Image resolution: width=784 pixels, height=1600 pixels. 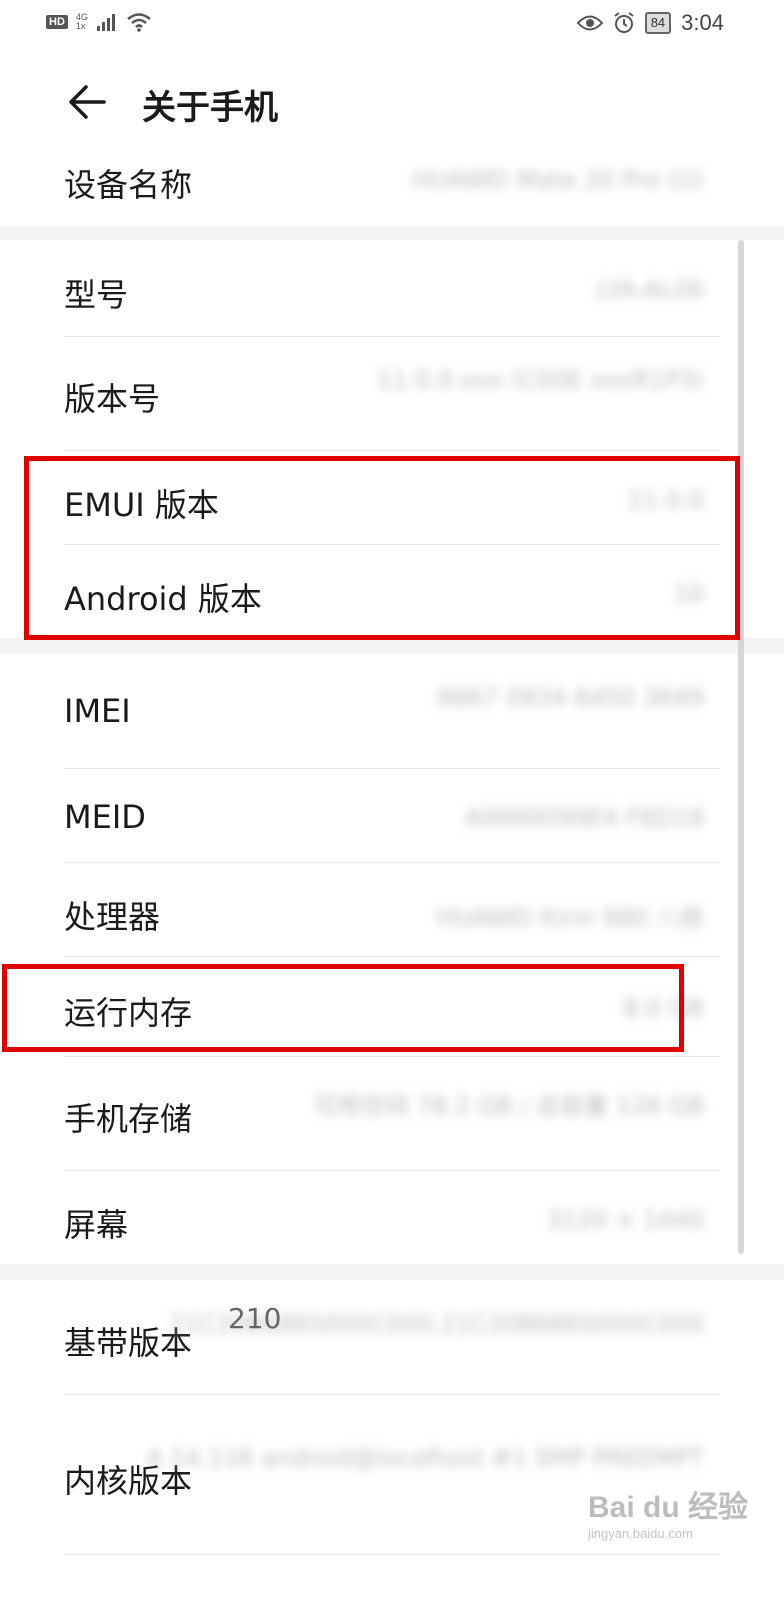 I want to click on signal-icon, so click(x=105, y=22).